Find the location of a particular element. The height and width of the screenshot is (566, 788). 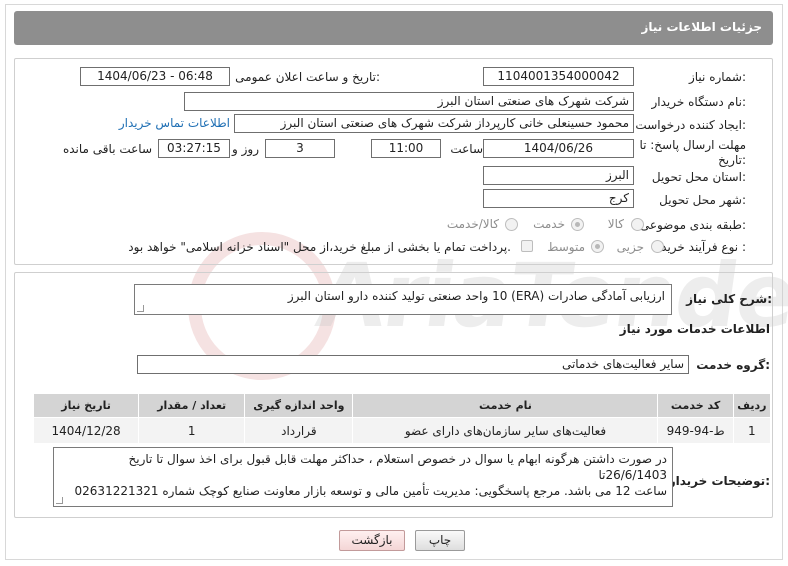

days-count-field: 3 is located at coordinates (300, 148).